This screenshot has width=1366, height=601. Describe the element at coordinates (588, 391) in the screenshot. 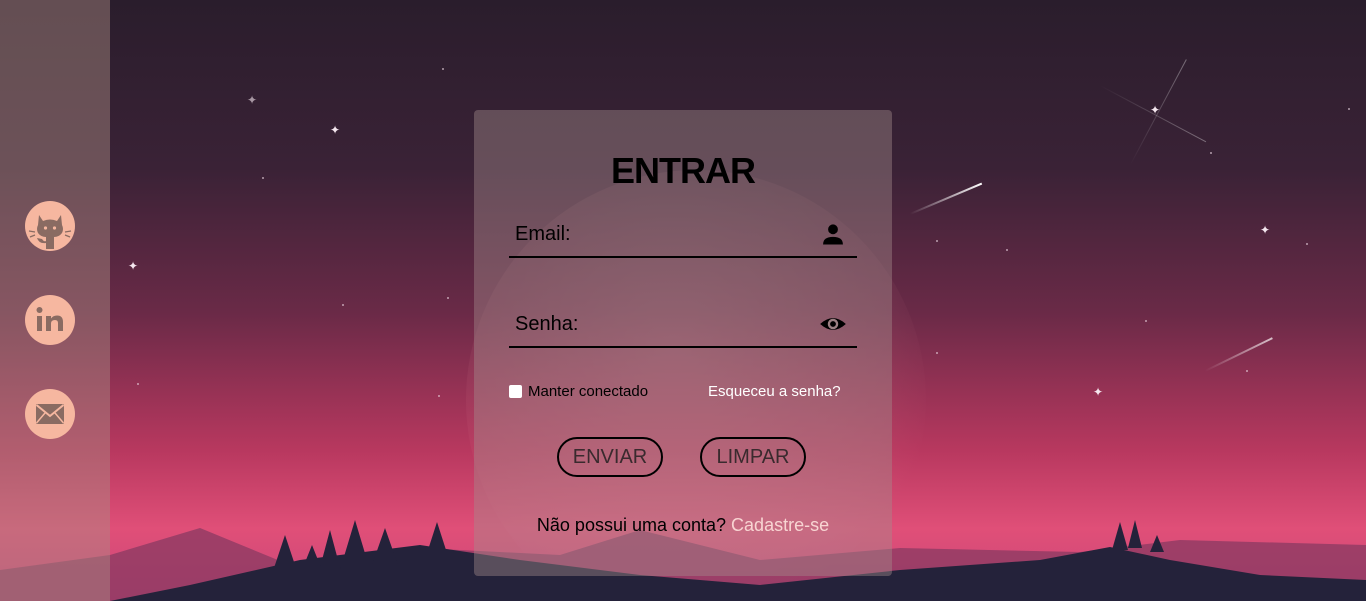

I see `remember-label: Manter conectado` at that location.